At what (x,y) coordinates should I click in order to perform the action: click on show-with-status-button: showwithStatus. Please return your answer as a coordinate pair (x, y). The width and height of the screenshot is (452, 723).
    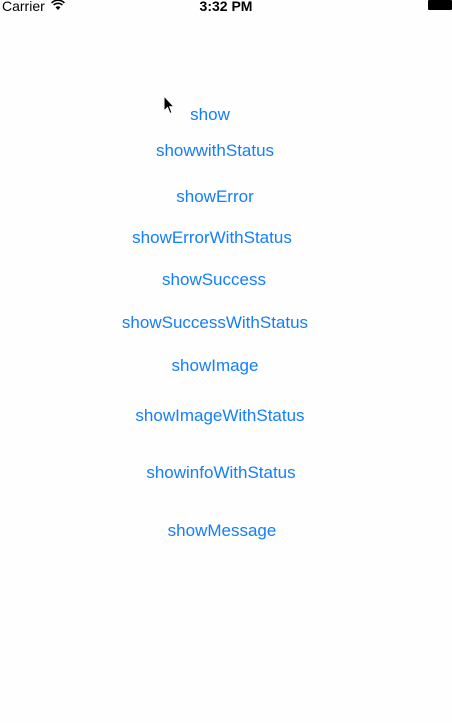
    Looking at the image, I should click on (220, 151).